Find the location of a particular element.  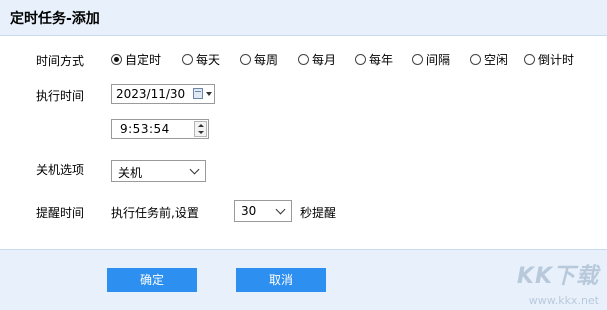

watermark-url: www.kkx.net is located at coordinates (563, 300).